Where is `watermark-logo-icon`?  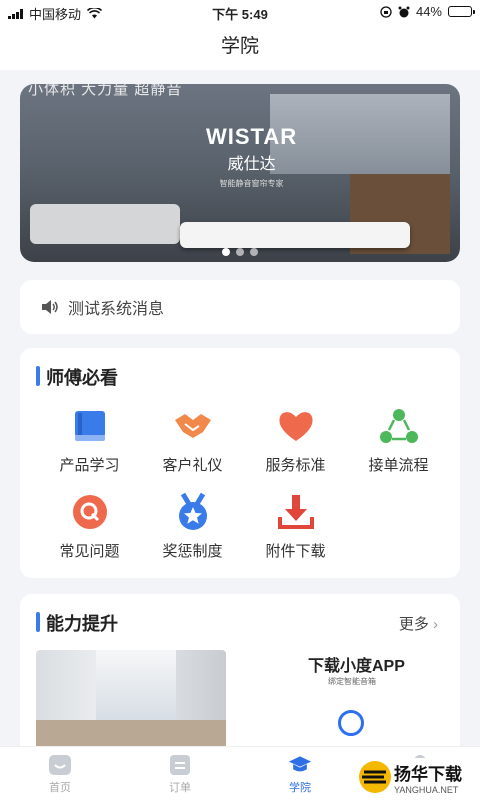
watermark-logo-icon is located at coordinates (375, 777).